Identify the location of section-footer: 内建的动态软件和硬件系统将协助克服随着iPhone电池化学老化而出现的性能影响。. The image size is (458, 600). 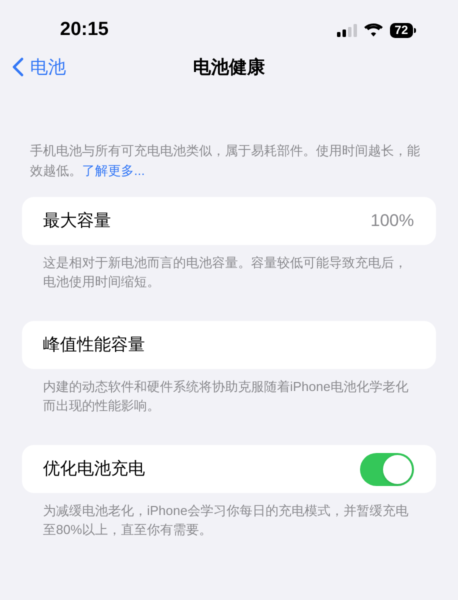
(229, 396).